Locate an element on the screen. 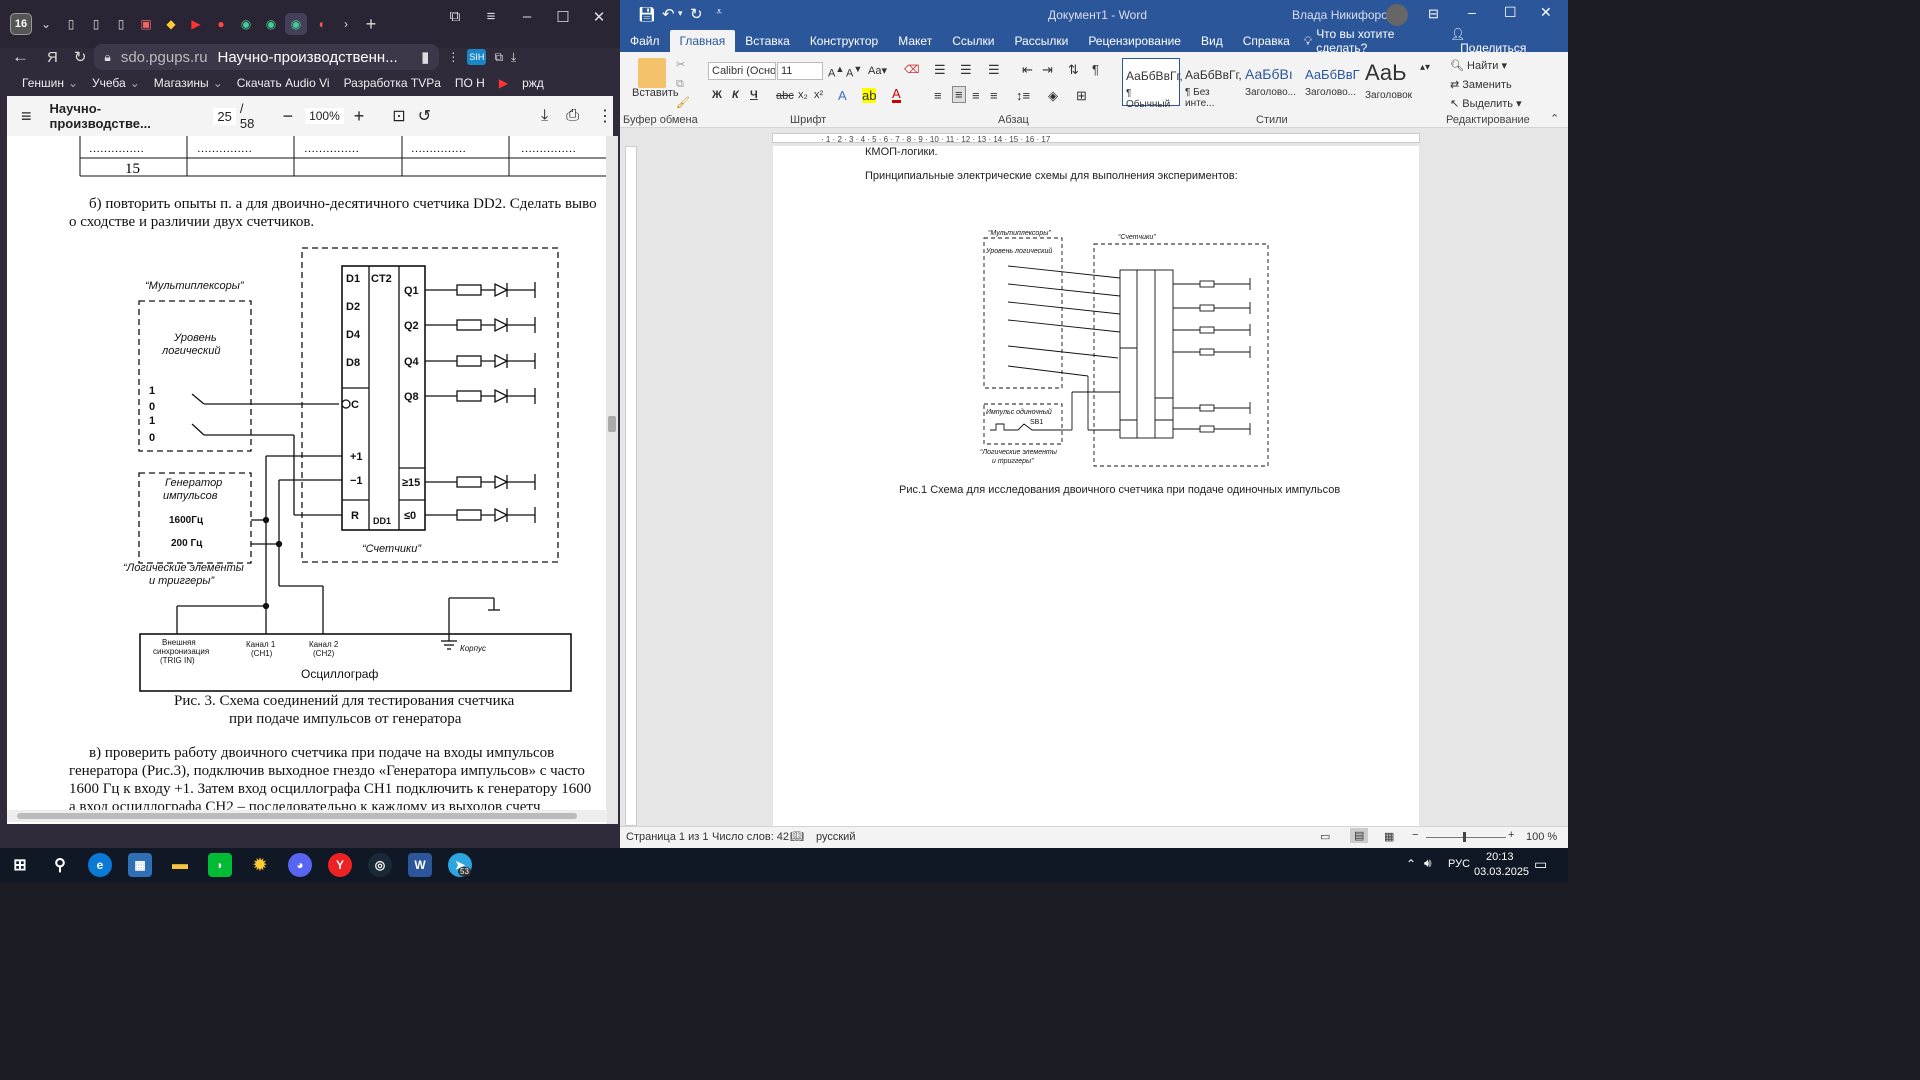  scroll-thumb is located at coordinates (612, 424).